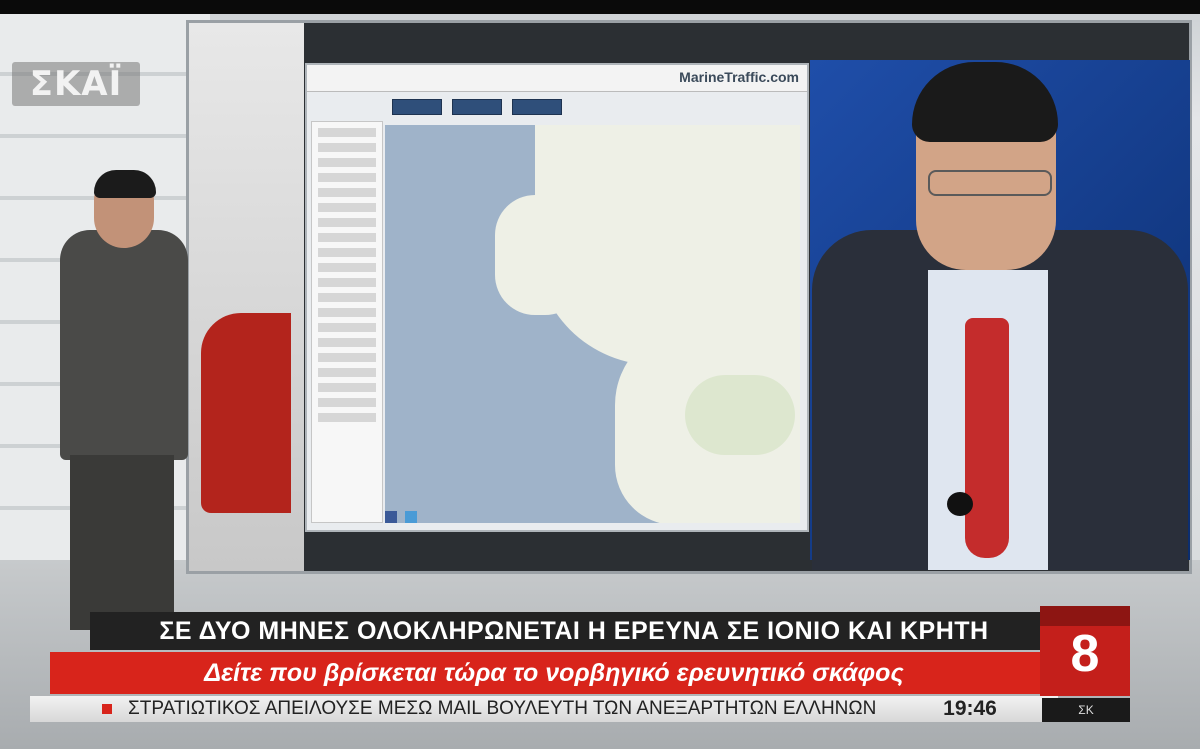 Image resolution: width=1200 pixels, height=749 pixels. What do you see at coordinates (1085, 654) in the screenshot?
I see `channel-number: 8` at bounding box center [1085, 654].